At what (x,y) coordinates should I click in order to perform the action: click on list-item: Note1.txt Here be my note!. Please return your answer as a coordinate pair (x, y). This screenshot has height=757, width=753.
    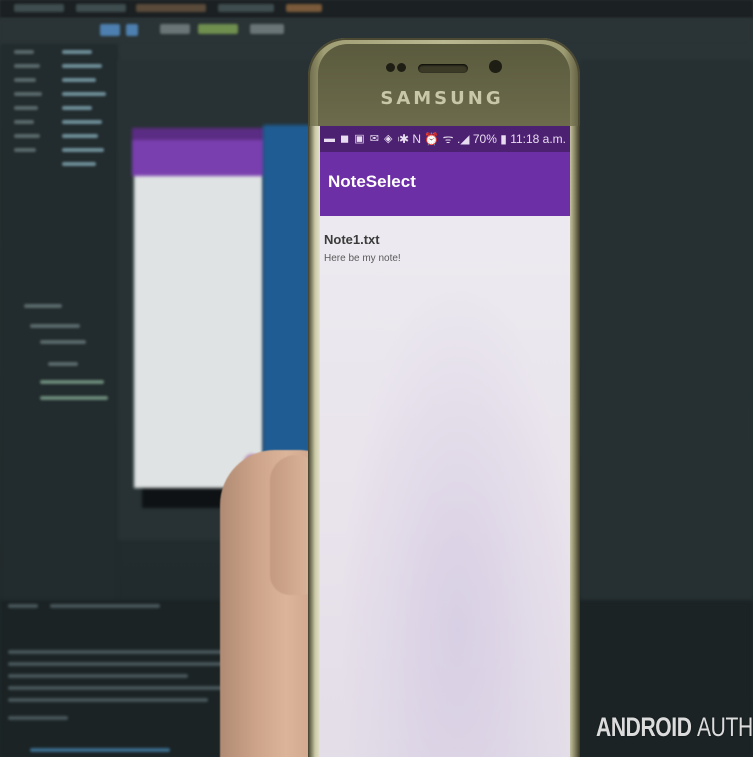
    Looking at the image, I should click on (444, 248).